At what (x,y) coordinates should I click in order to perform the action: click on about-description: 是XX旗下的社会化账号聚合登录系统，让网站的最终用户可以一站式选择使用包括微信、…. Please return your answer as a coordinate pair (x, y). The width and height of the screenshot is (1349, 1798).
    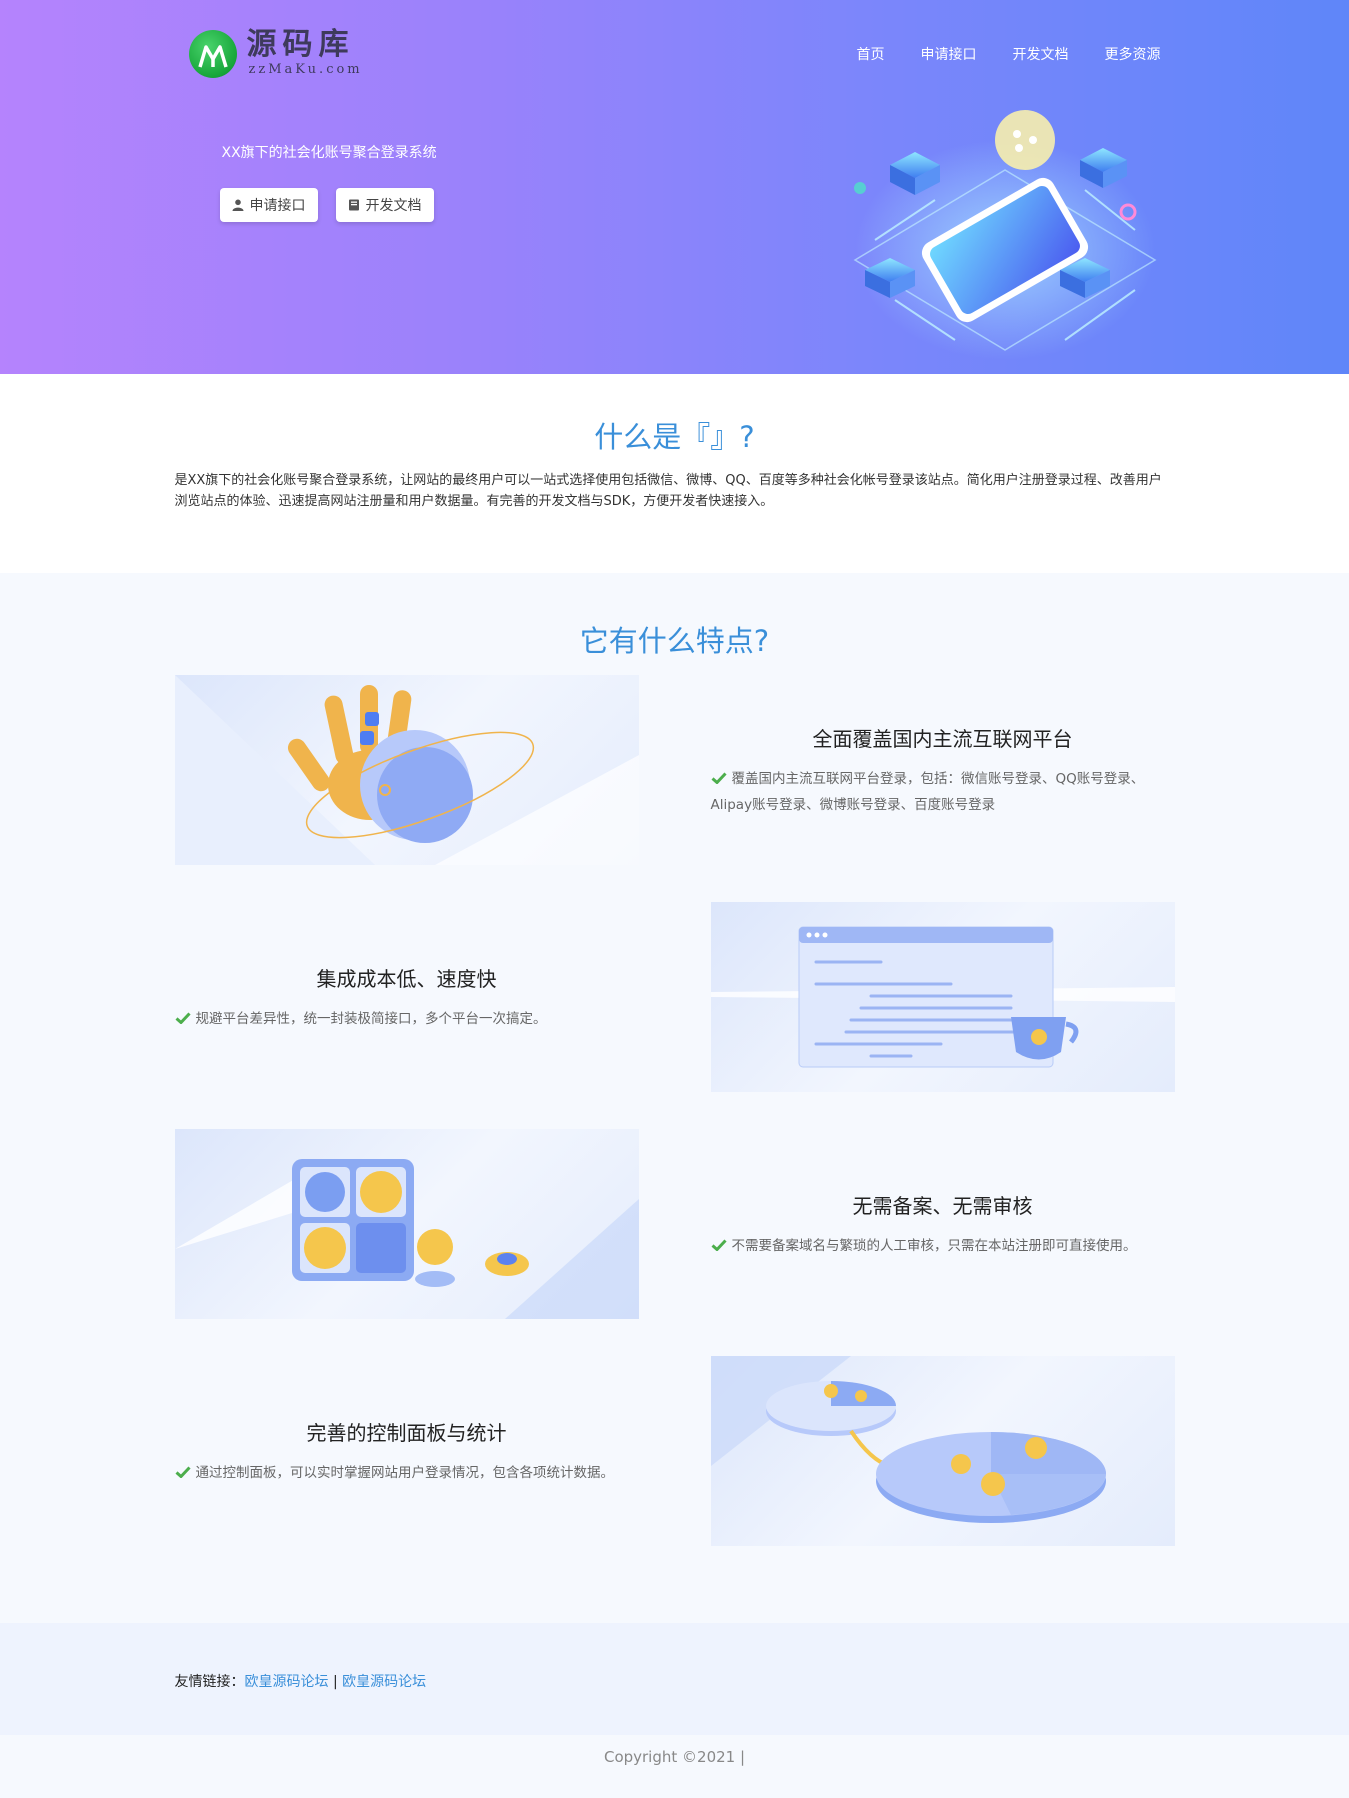
    Looking at the image, I should click on (668, 491).